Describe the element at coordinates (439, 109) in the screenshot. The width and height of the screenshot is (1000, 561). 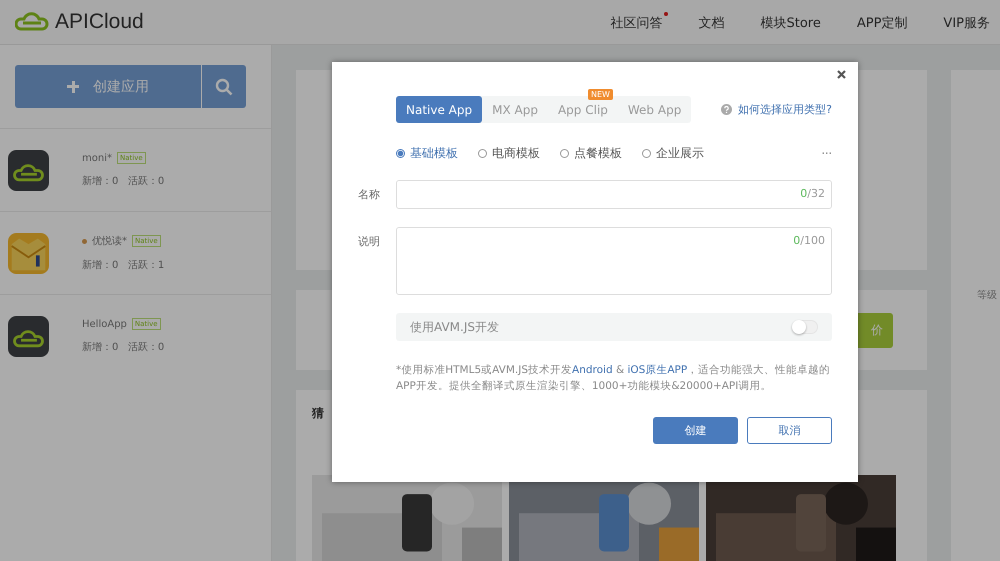
I see `app-type-tab: Native App` at that location.